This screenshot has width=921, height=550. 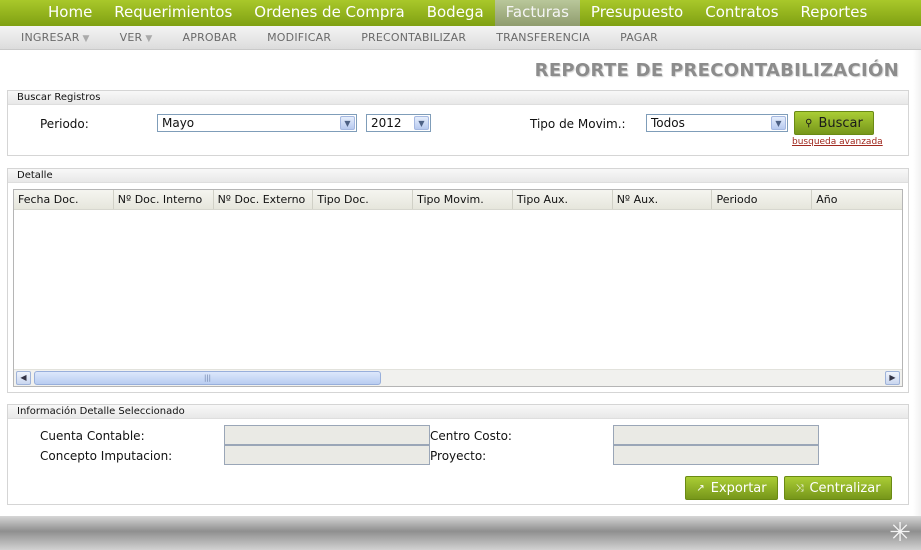 What do you see at coordinates (210, 37) in the screenshot?
I see `subnav-item-aprobar: APROBAR` at bounding box center [210, 37].